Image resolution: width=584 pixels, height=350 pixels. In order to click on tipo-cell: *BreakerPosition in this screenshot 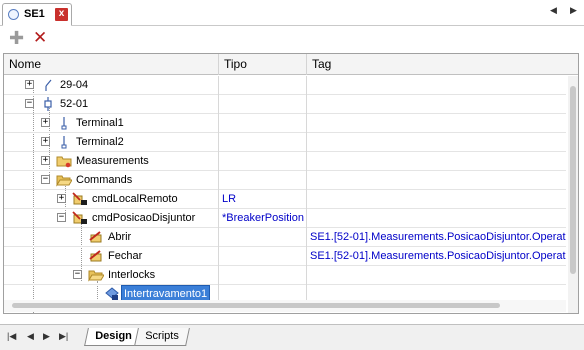, I will do `click(263, 218)`.